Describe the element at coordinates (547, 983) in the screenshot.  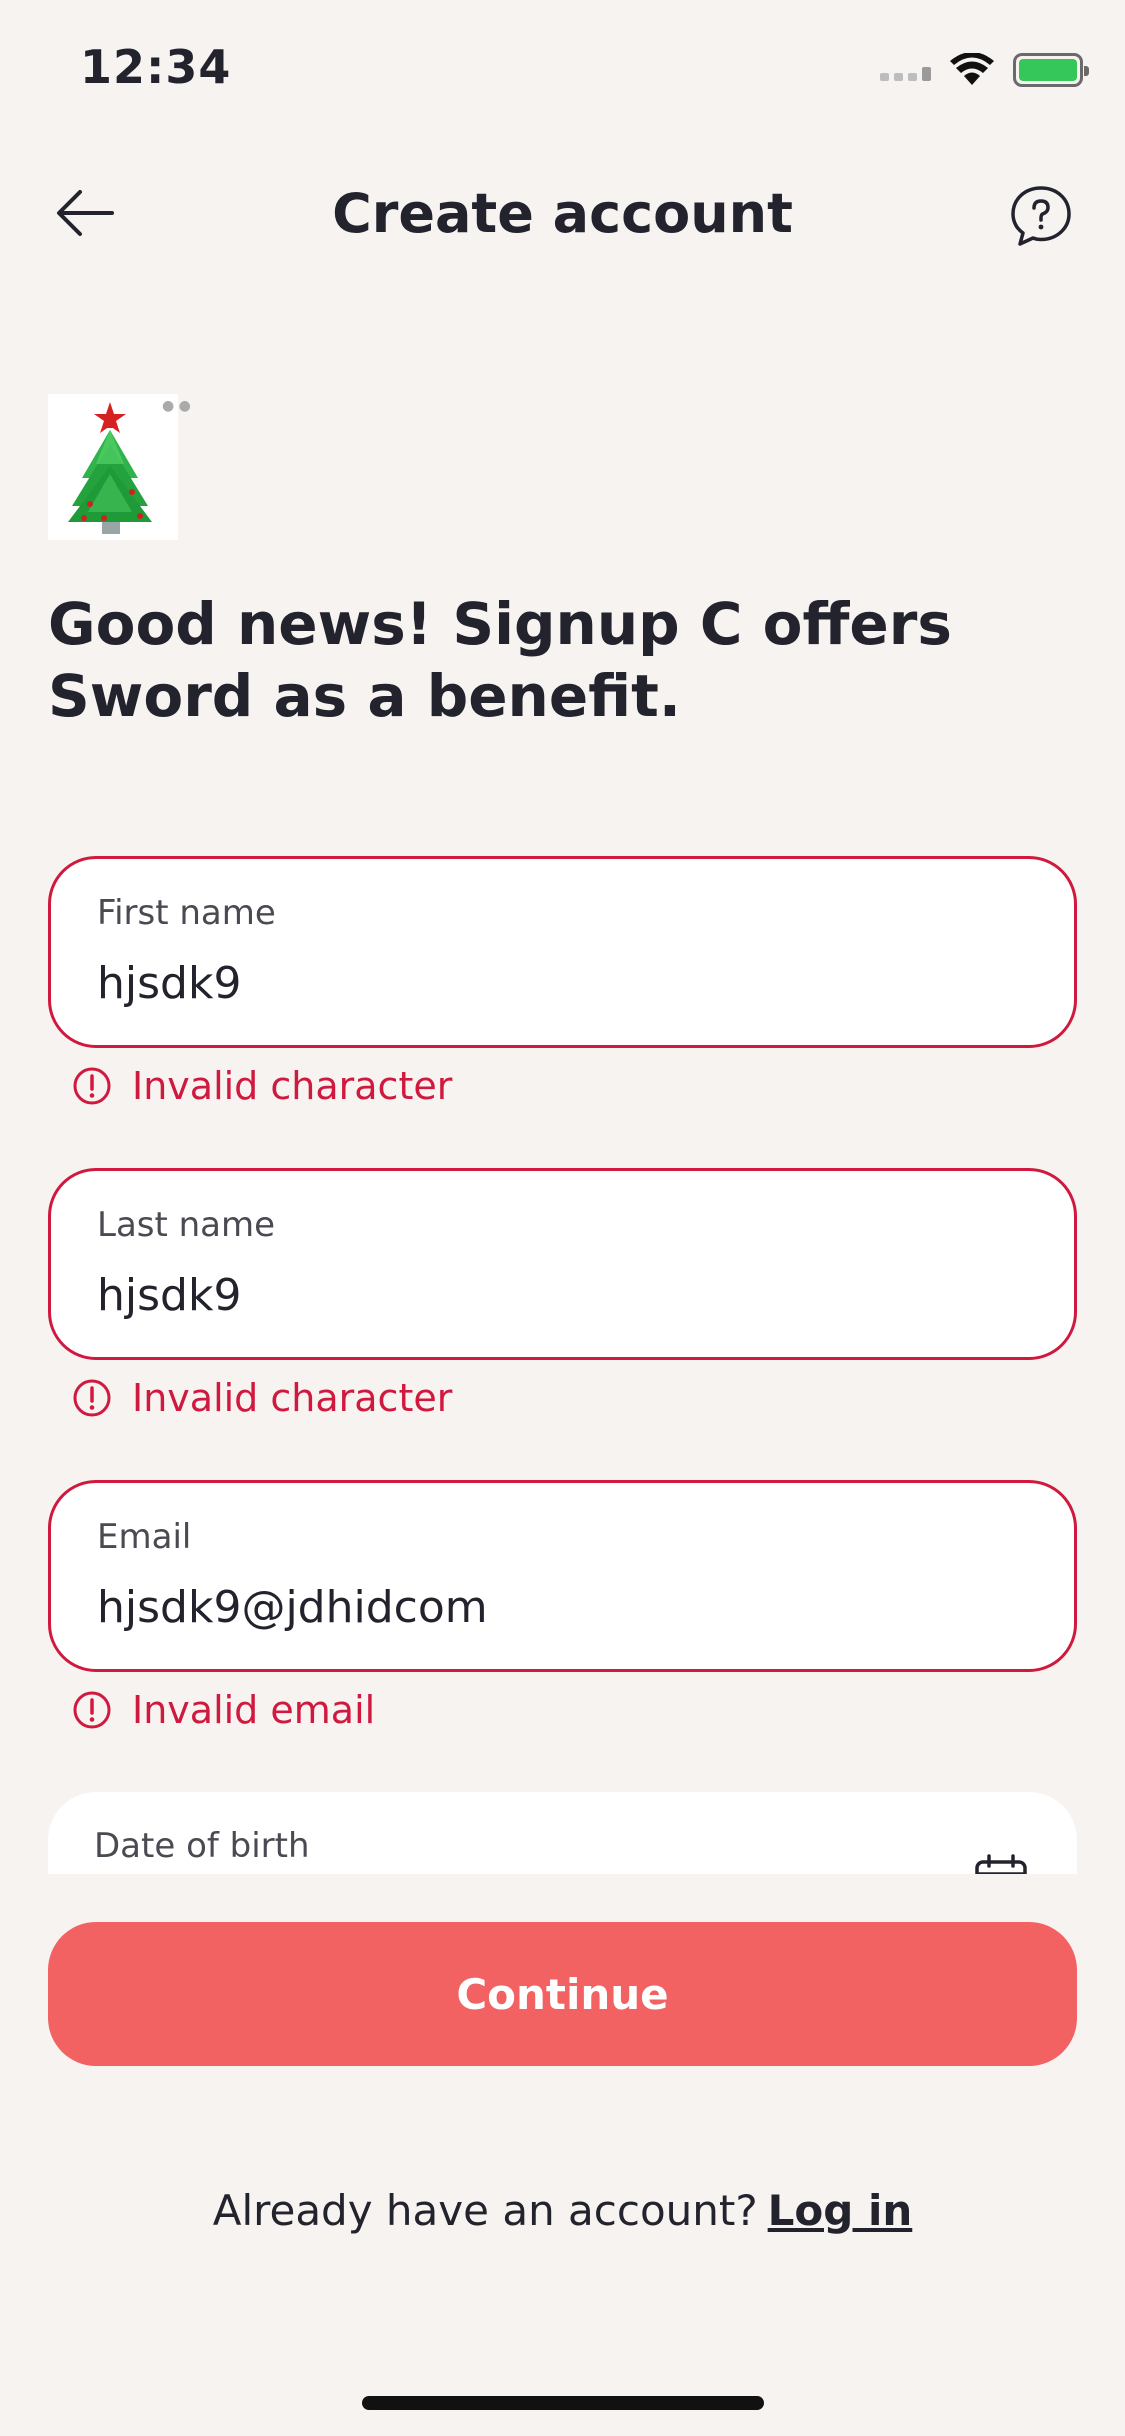
I see `first-name-input` at that location.